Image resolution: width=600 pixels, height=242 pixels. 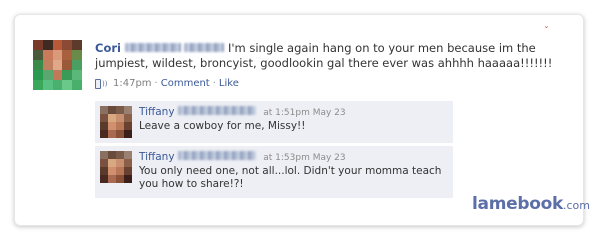 I want to click on lamebook-watermark: lamebook.com, so click(x=531, y=204).